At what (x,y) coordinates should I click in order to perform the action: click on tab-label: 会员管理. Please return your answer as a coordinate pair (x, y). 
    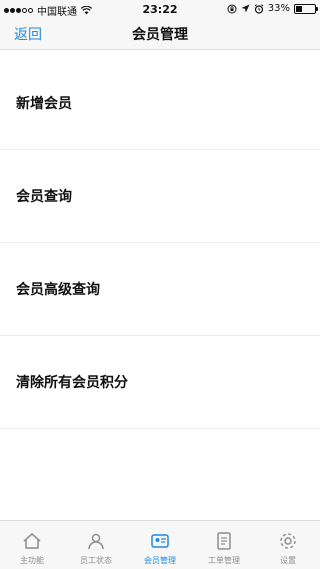
    Looking at the image, I should click on (160, 560).